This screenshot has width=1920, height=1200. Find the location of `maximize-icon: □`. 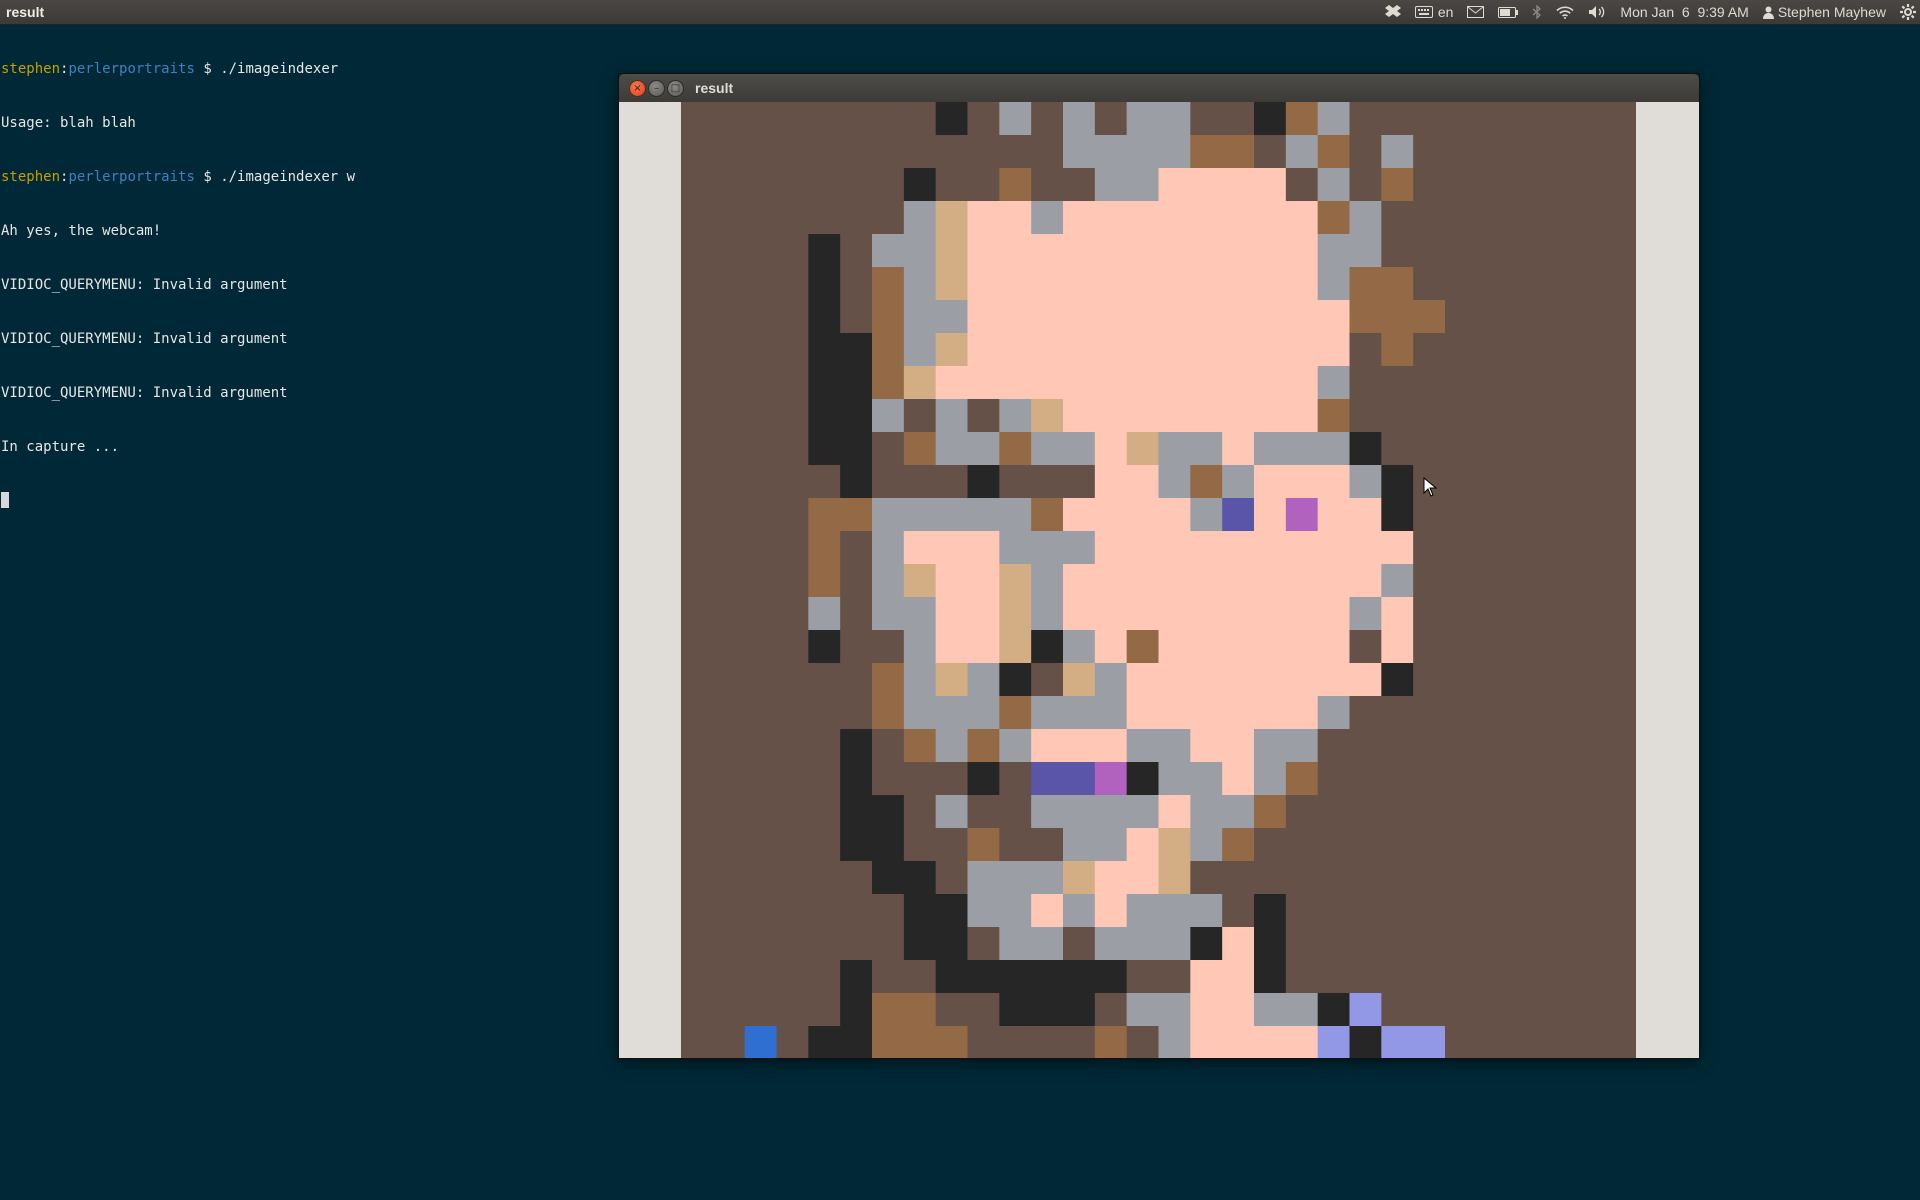

maximize-icon: □ is located at coordinates (675, 88).